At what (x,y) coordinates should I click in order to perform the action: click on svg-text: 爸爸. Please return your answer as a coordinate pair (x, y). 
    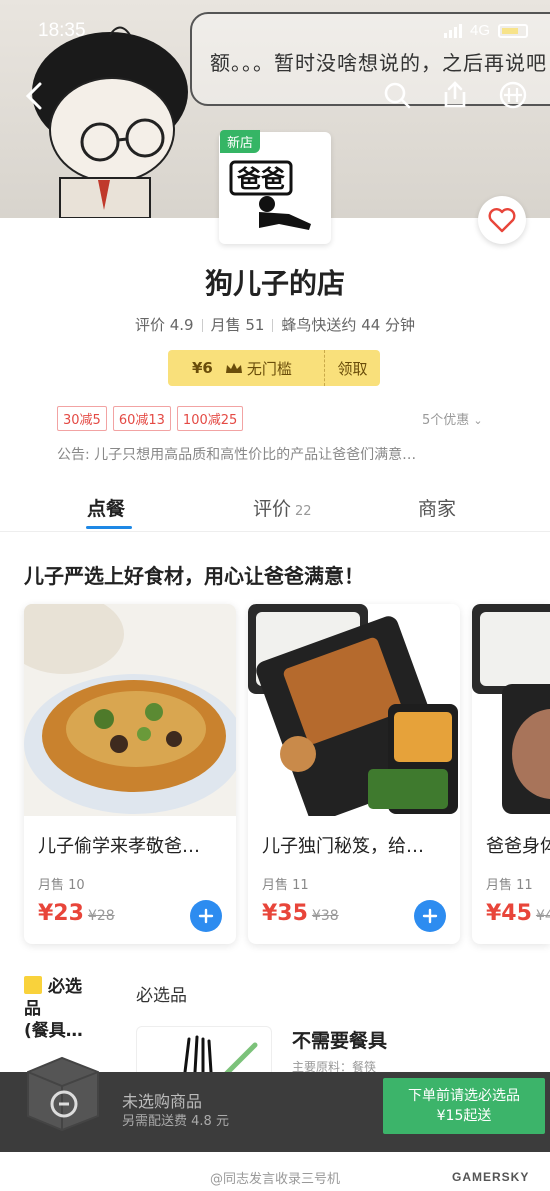
    Looking at the image, I should click on (260, 179).